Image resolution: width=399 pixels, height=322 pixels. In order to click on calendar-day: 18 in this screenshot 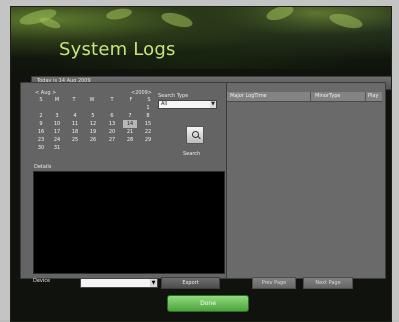, I will do `click(75, 132)`.